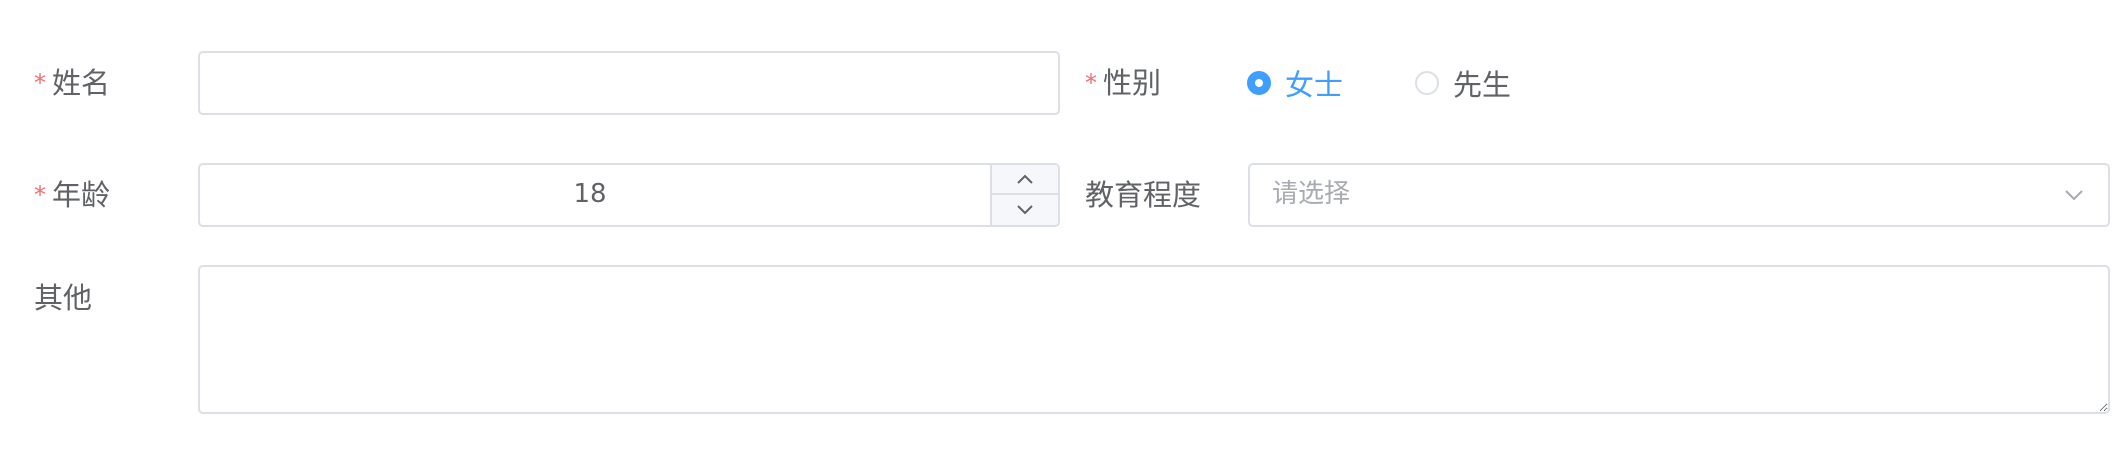 Image resolution: width=2120 pixels, height=460 pixels. I want to click on name-required-mark: *, so click(40, 83).